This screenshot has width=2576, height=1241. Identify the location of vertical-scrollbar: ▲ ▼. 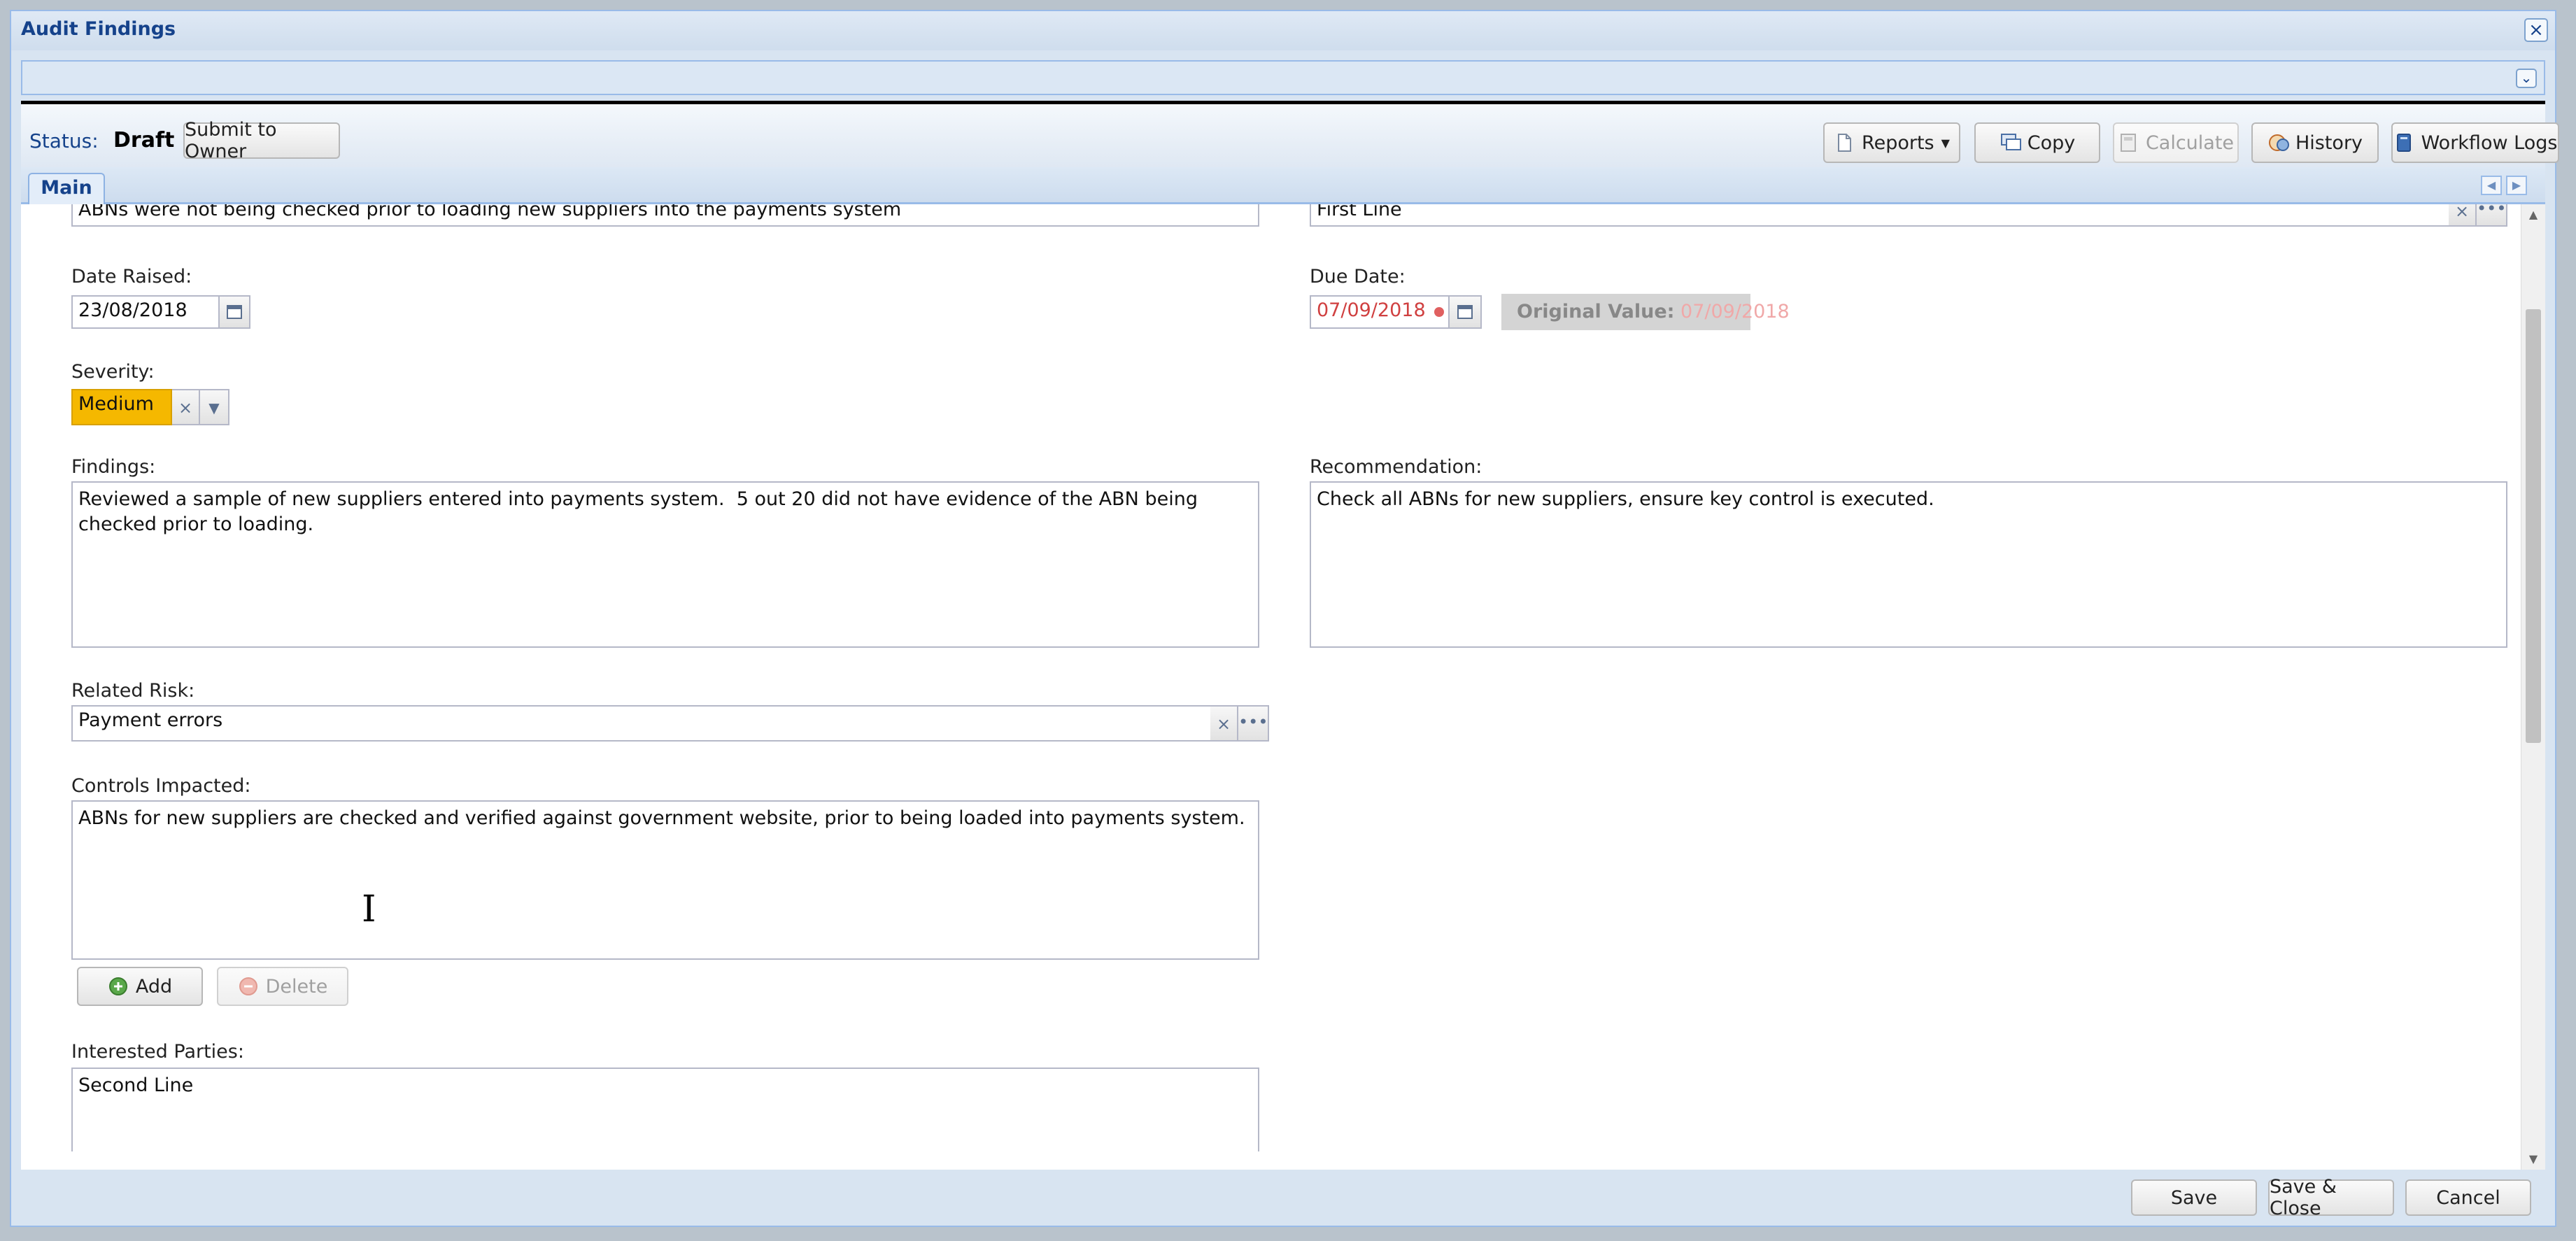
(2533, 687).